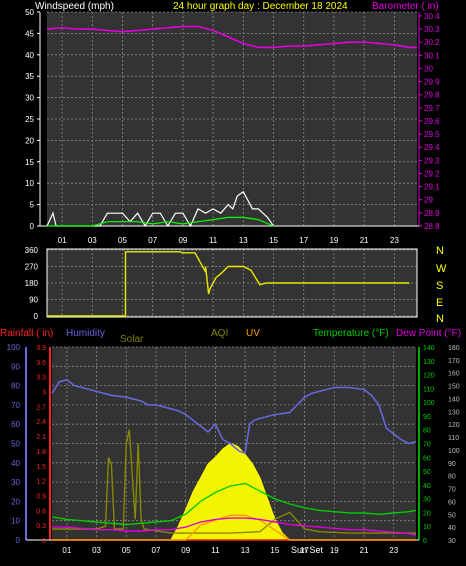 The height and width of the screenshot is (566, 466). Describe the element at coordinates (236, 285) in the screenshot. I see `wind-direction-panel: 090180270360 NWSEN` at that location.